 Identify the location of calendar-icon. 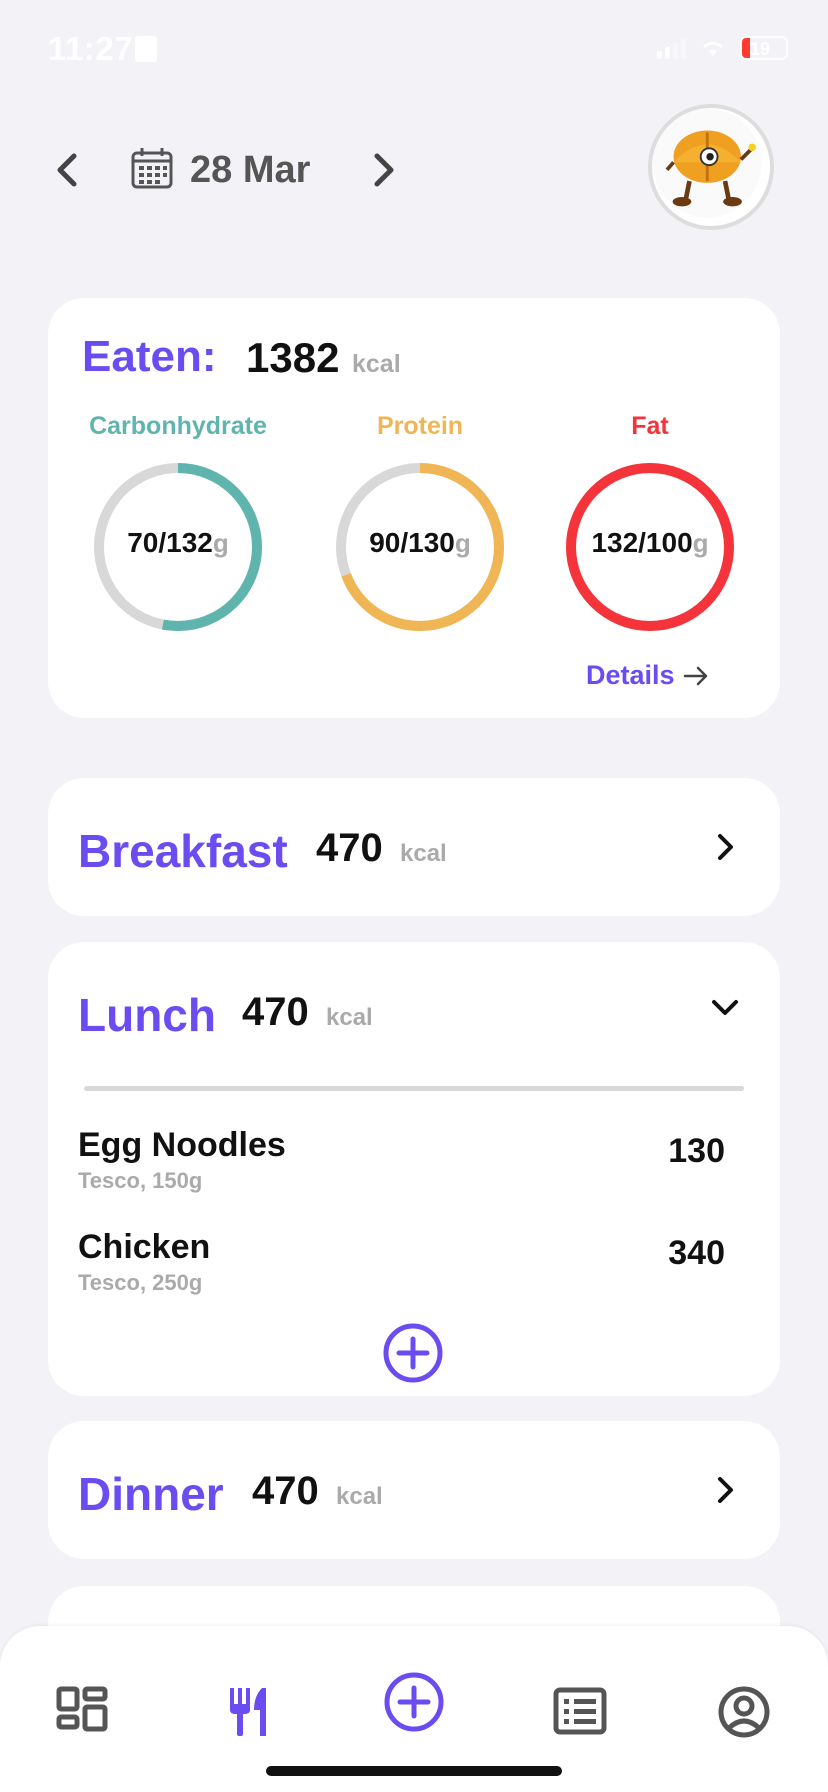
(152, 168).